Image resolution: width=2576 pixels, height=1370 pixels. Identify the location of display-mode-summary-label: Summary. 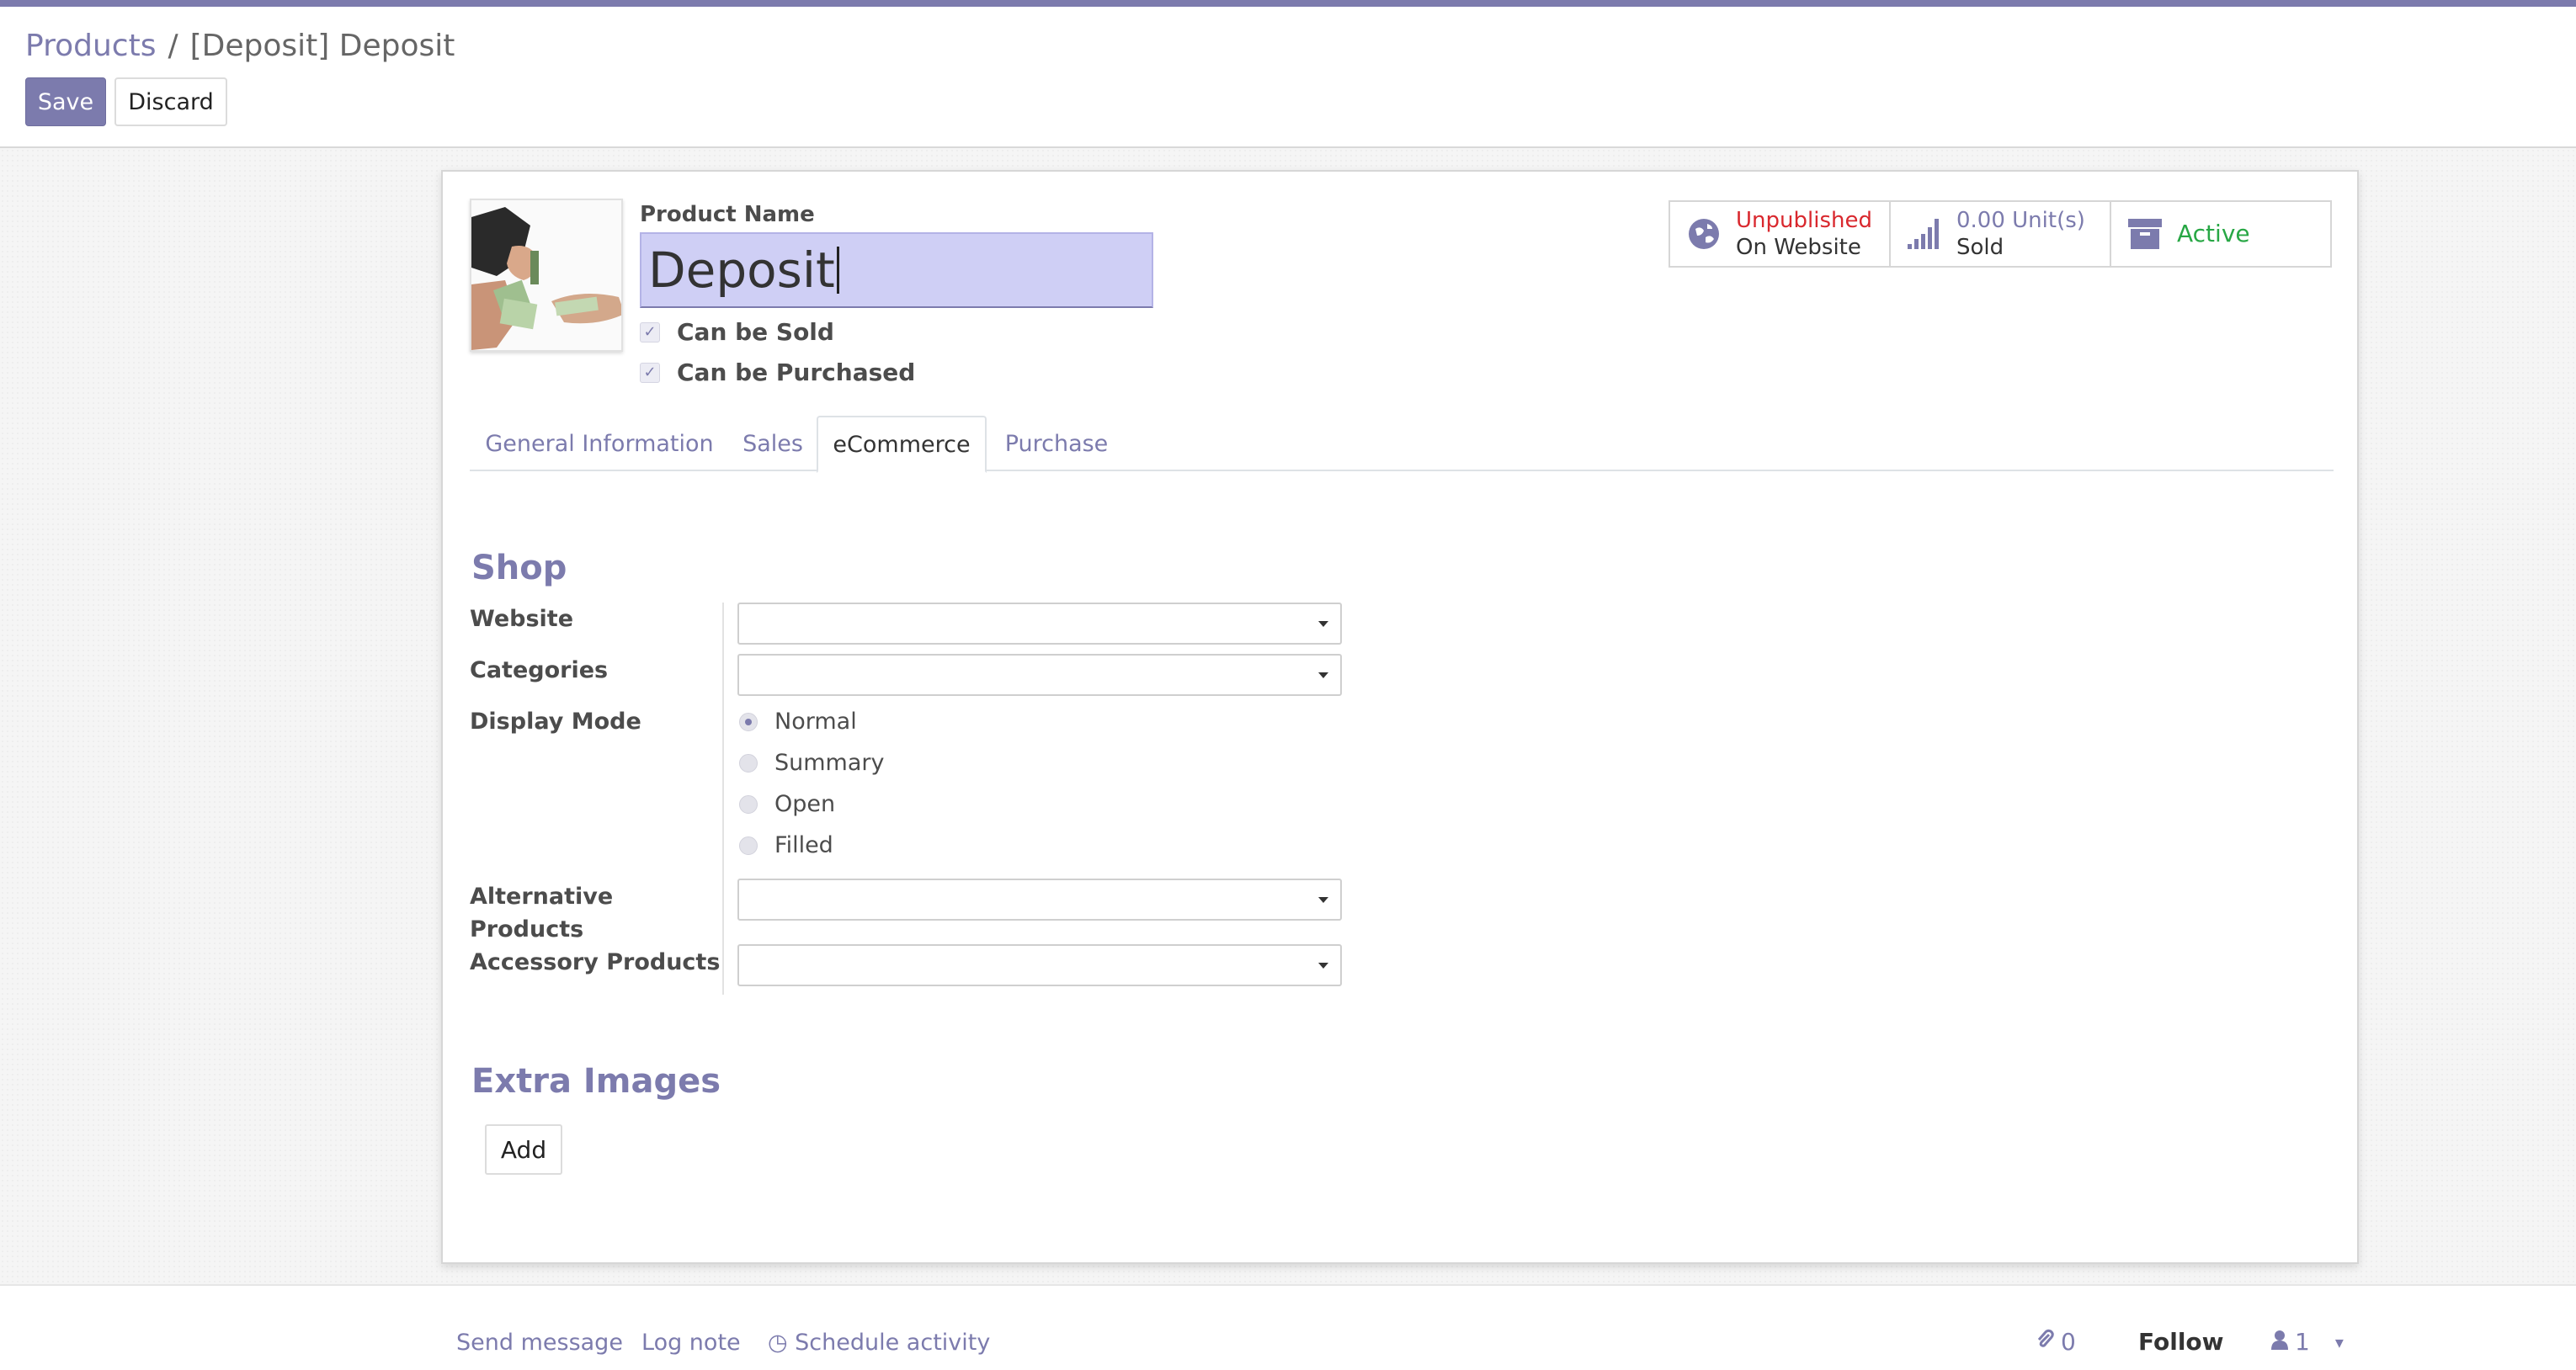
(830, 763).